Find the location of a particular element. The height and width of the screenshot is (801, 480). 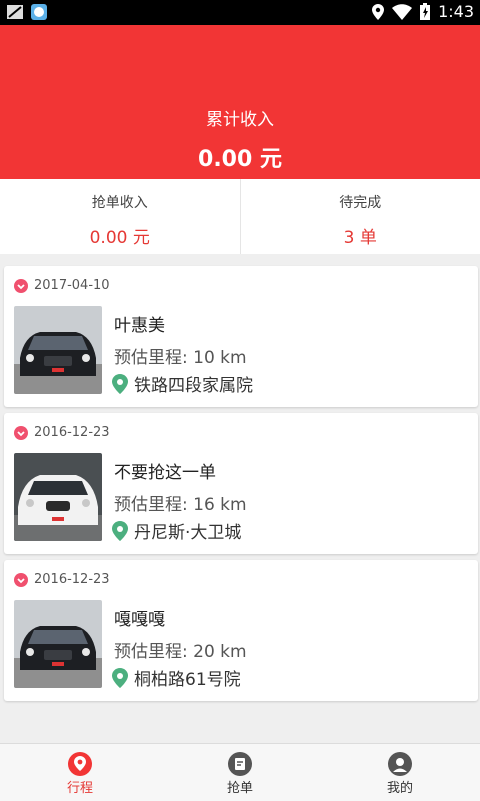

grab-income-stat: 抢单收入 0.00 元 is located at coordinates (120, 216).